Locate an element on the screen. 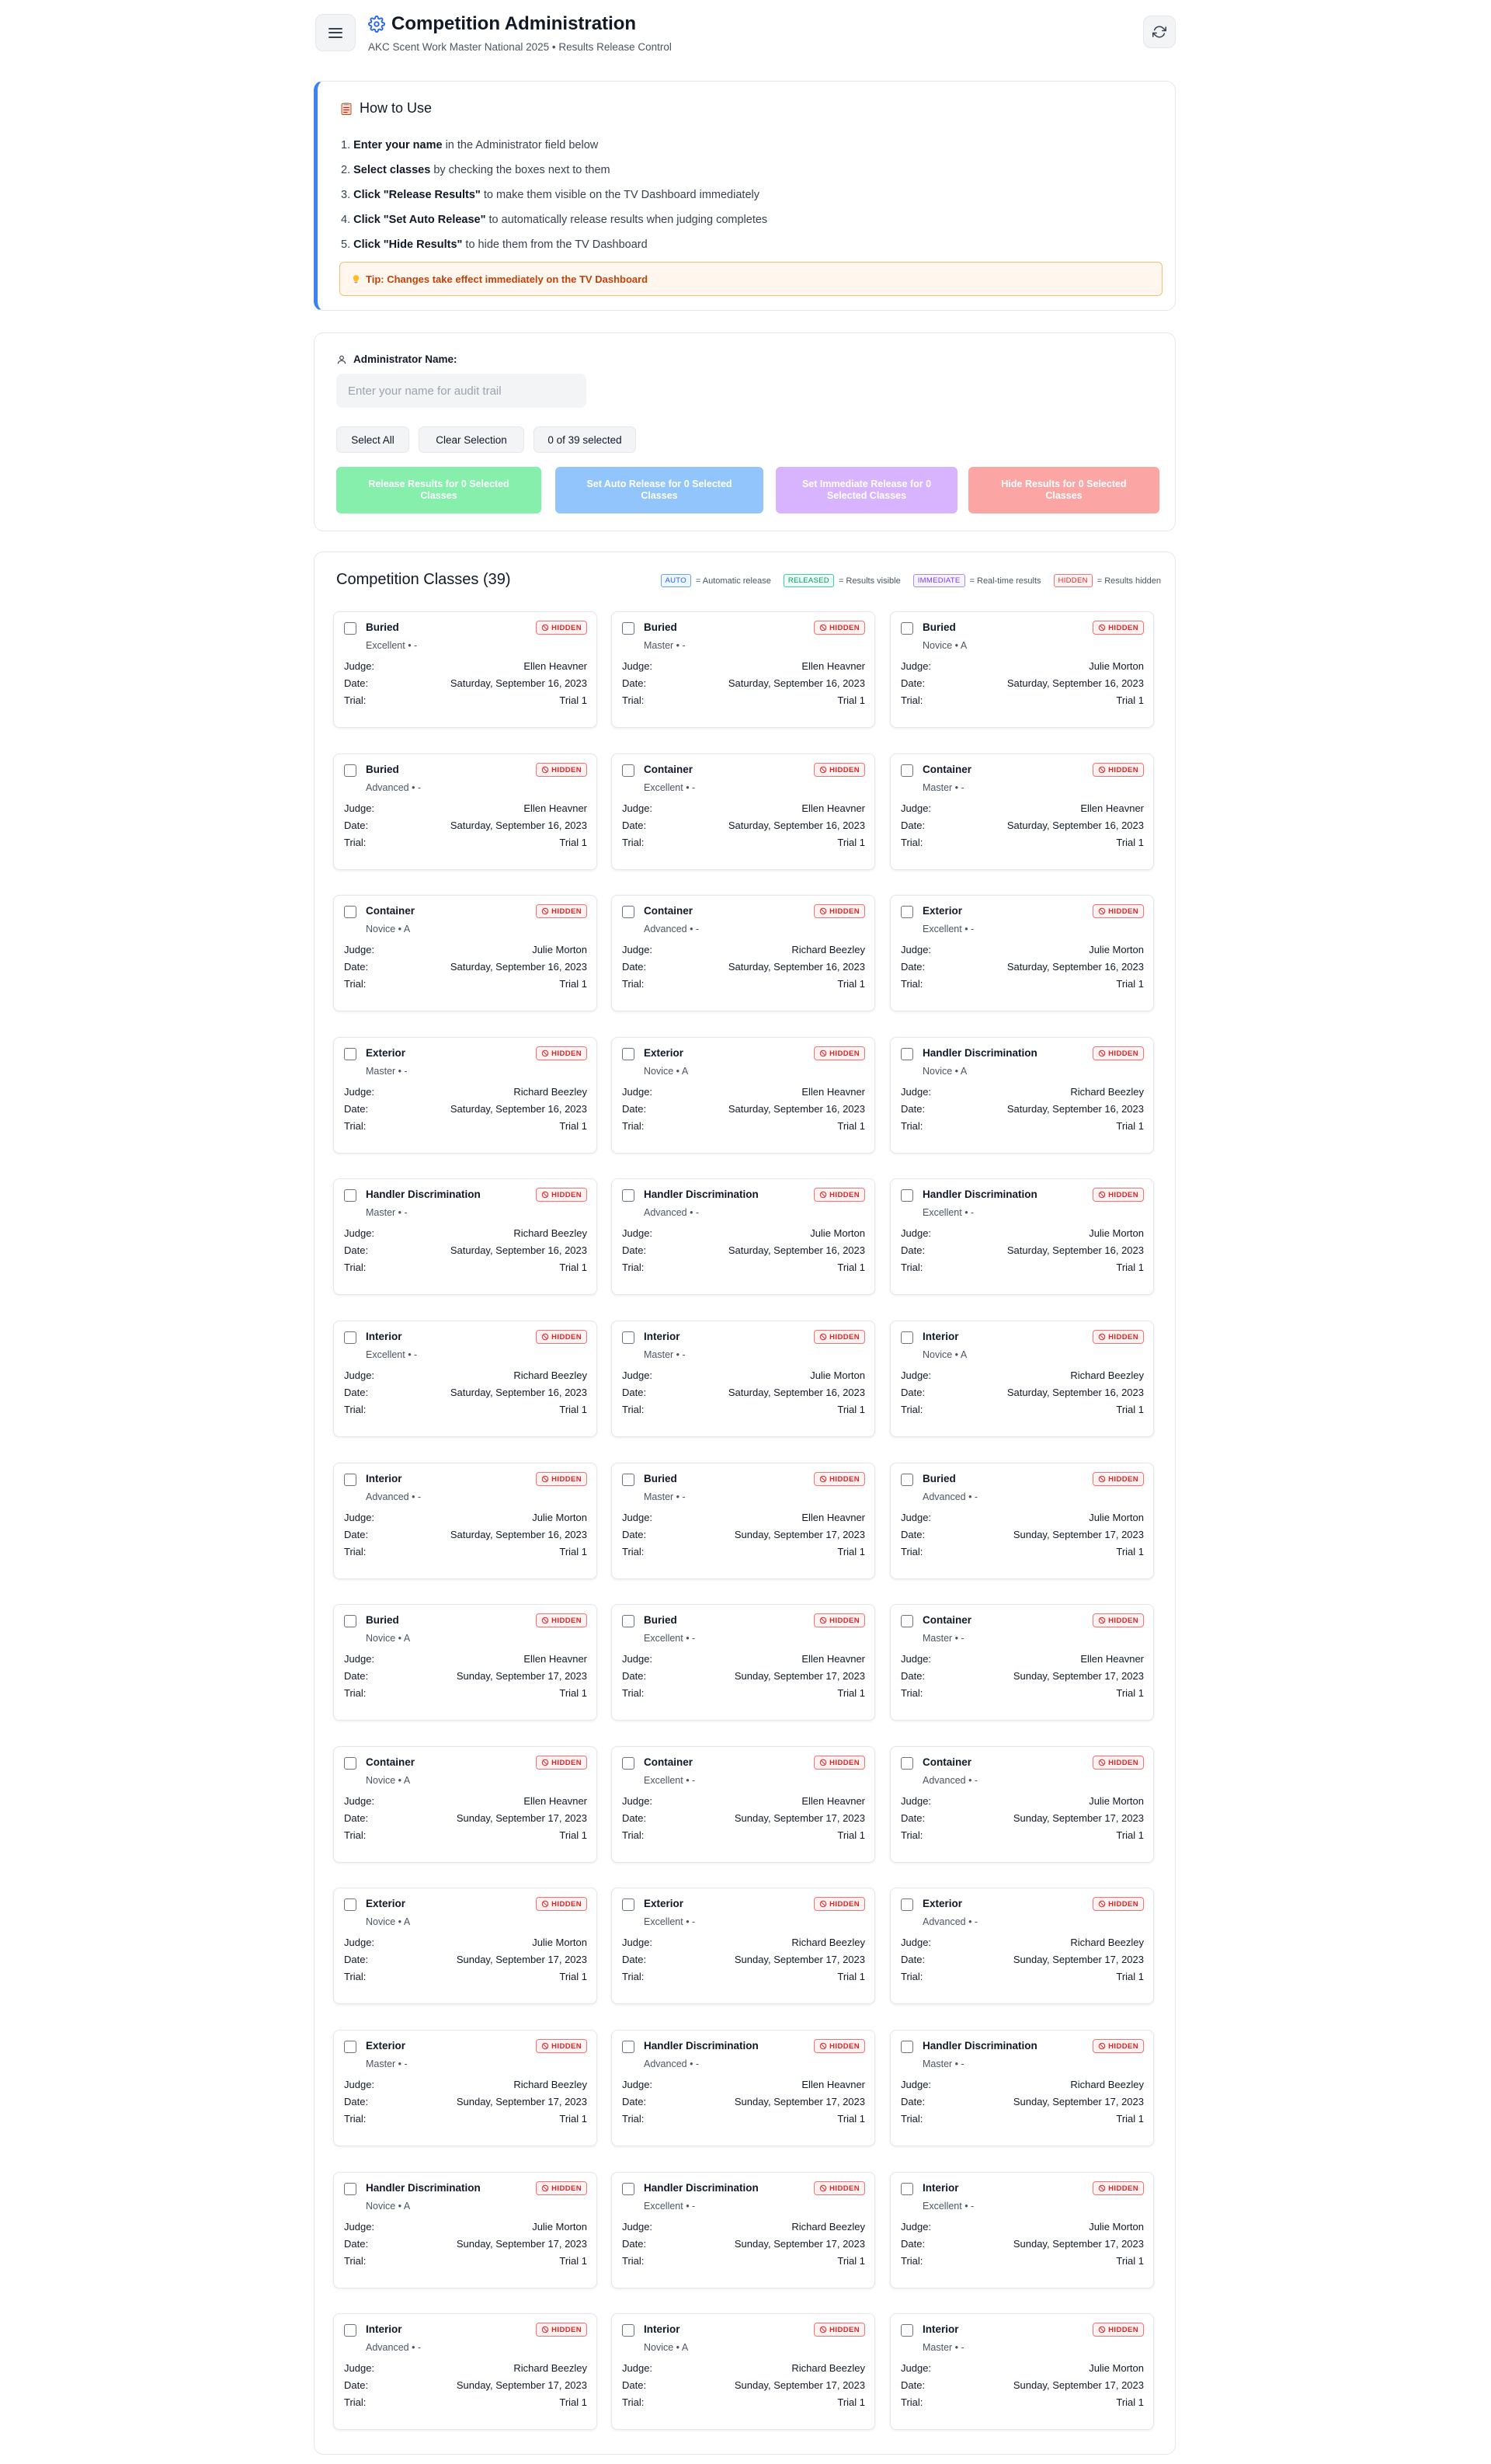 The height and width of the screenshot is (2464, 1491). eye-off-icon is located at coordinates (1102, 1621).